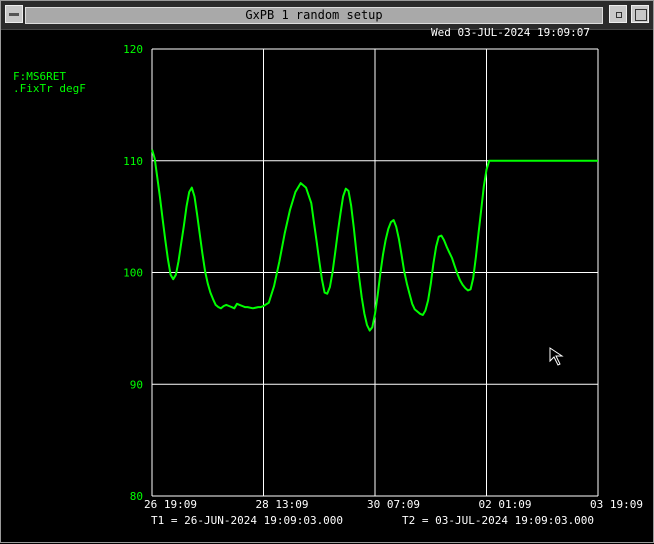 This screenshot has width=654, height=544. Describe the element at coordinates (133, 49) in the screenshot. I see `y-tick-label: 120` at that location.